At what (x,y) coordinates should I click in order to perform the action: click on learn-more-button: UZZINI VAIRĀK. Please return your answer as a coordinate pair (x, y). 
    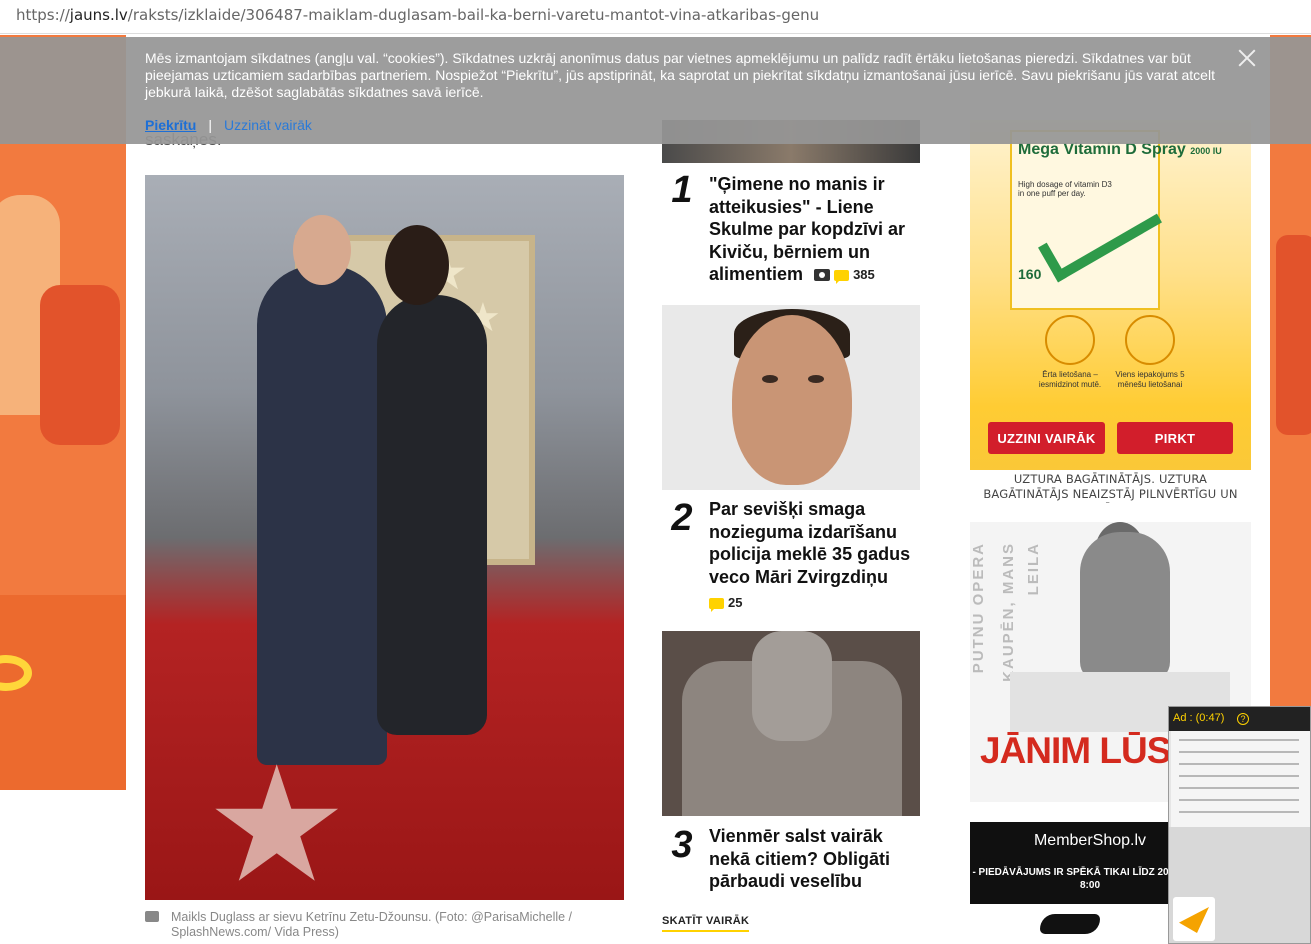
    Looking at the image, I should click on (1046, 438).